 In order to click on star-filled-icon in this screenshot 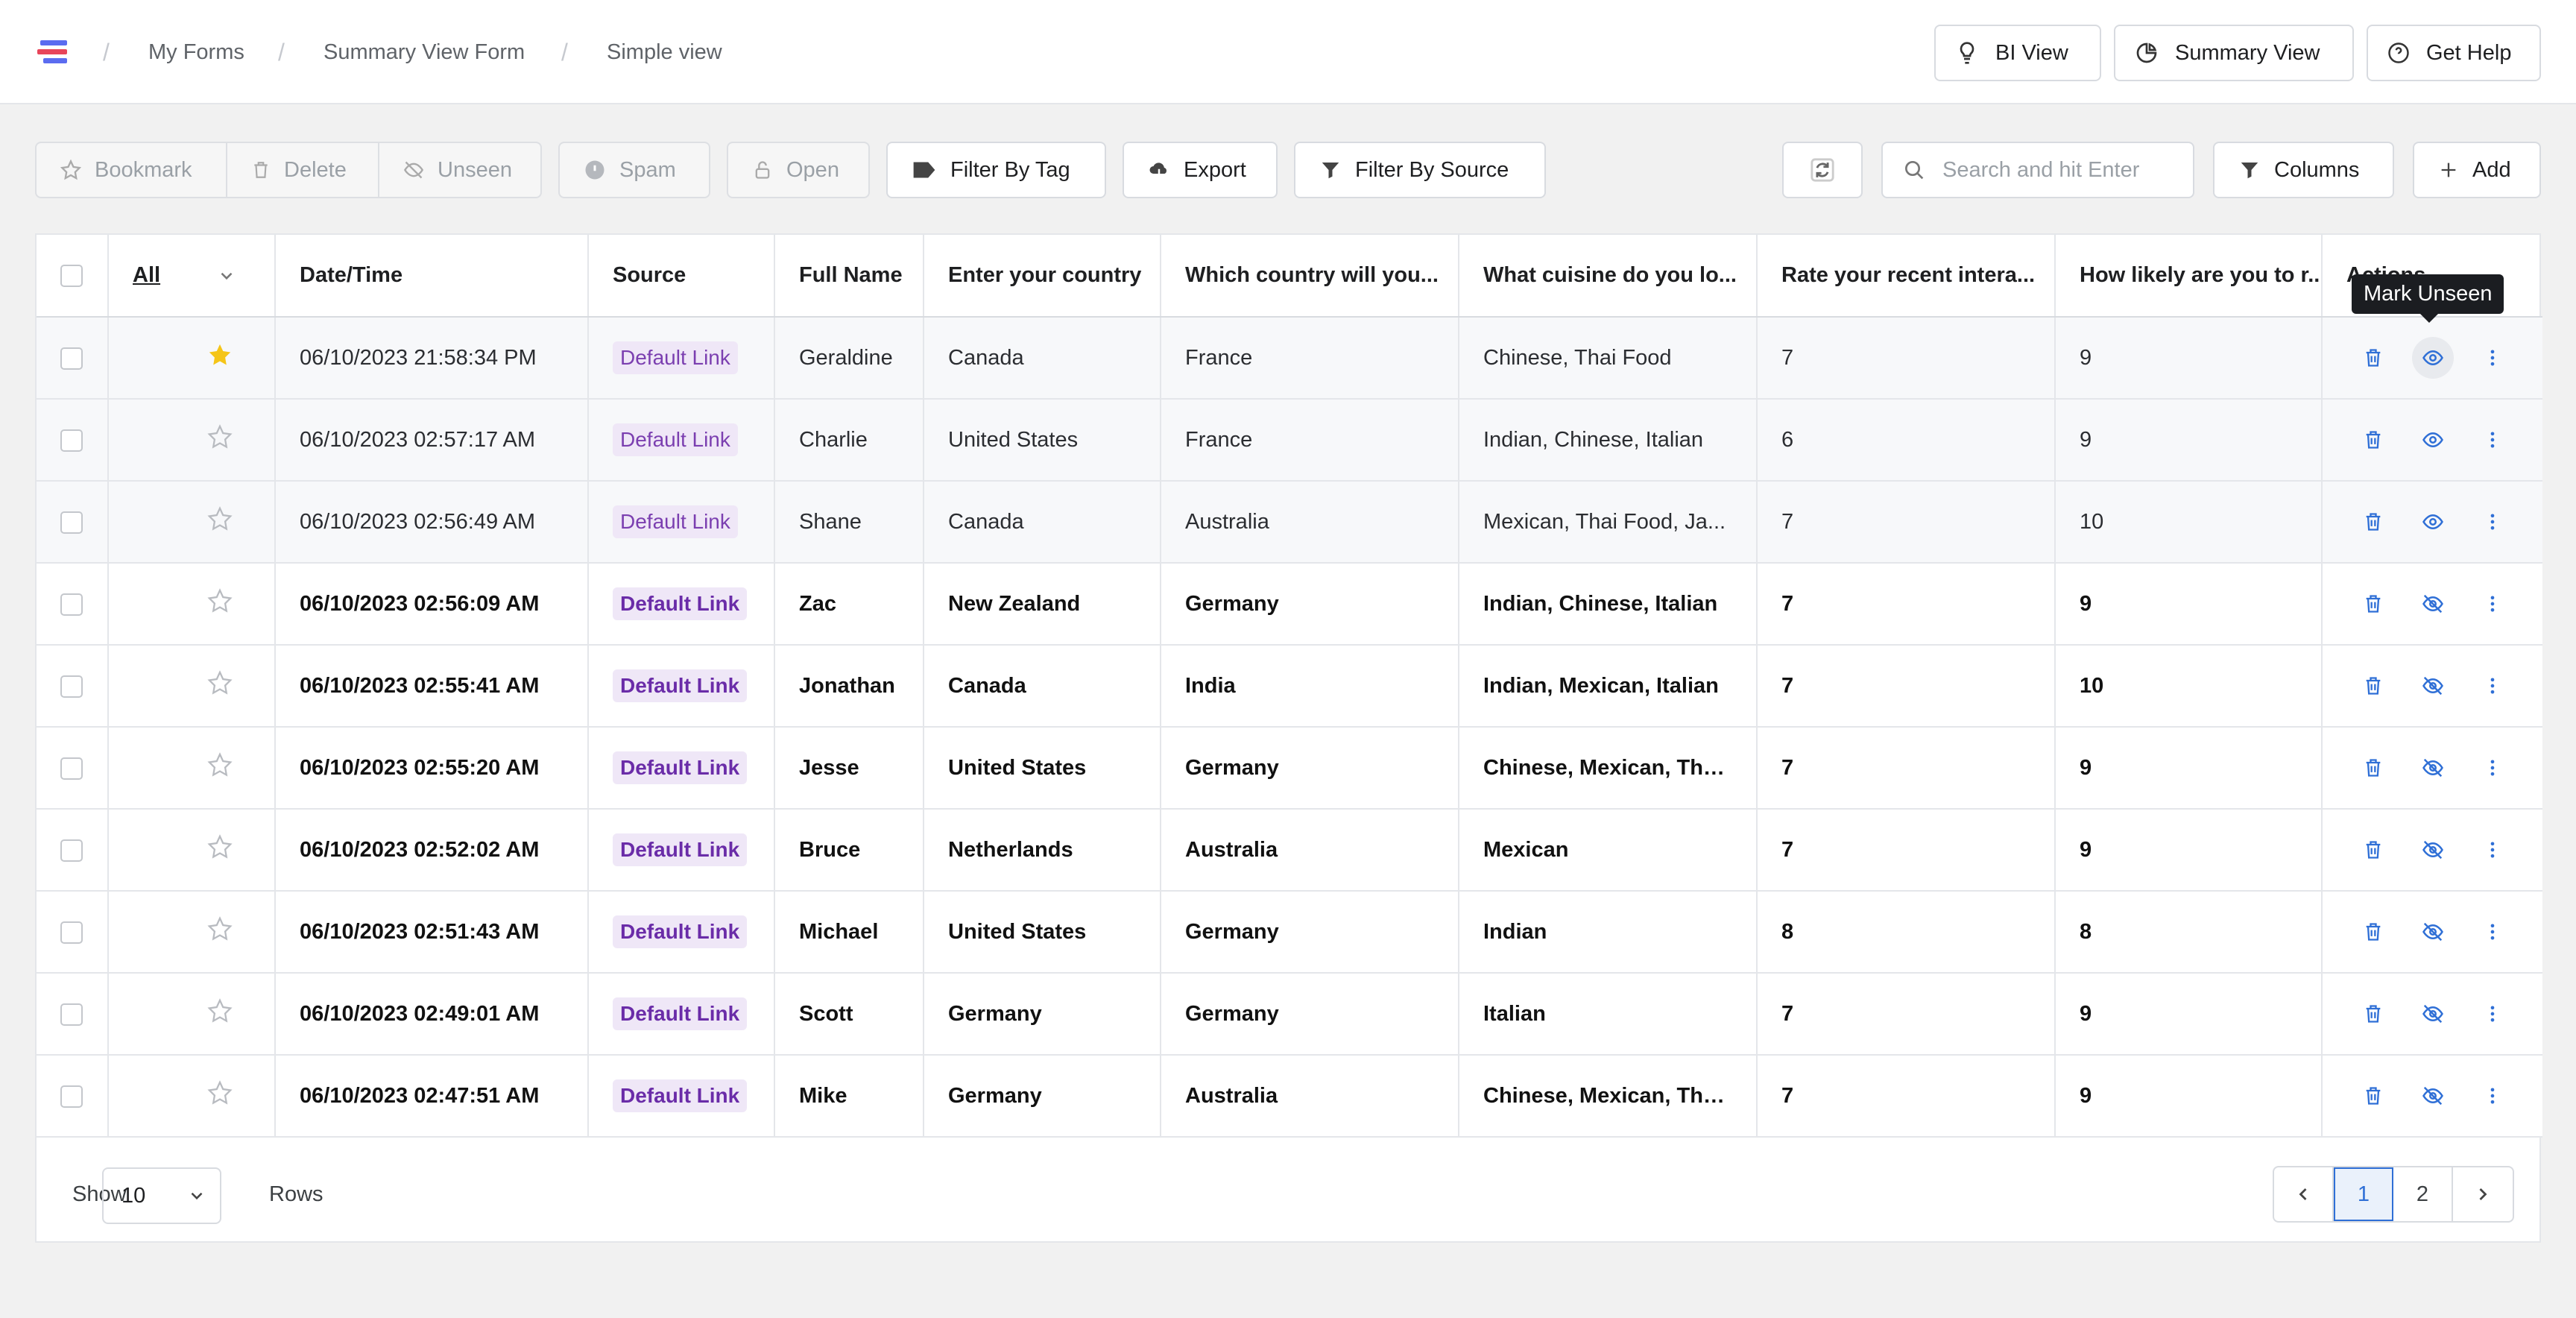, I will do `click(220, 355)`.